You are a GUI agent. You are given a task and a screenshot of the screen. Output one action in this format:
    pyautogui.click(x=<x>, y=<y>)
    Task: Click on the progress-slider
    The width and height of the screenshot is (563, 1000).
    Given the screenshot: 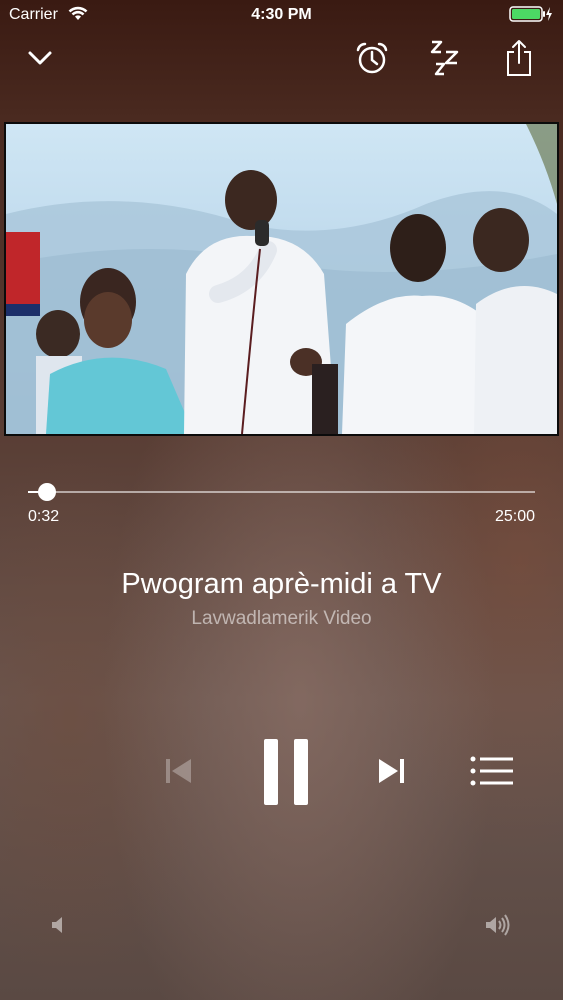 What is the action you would take?
    pyautogui.click(x=281, y=492)
    